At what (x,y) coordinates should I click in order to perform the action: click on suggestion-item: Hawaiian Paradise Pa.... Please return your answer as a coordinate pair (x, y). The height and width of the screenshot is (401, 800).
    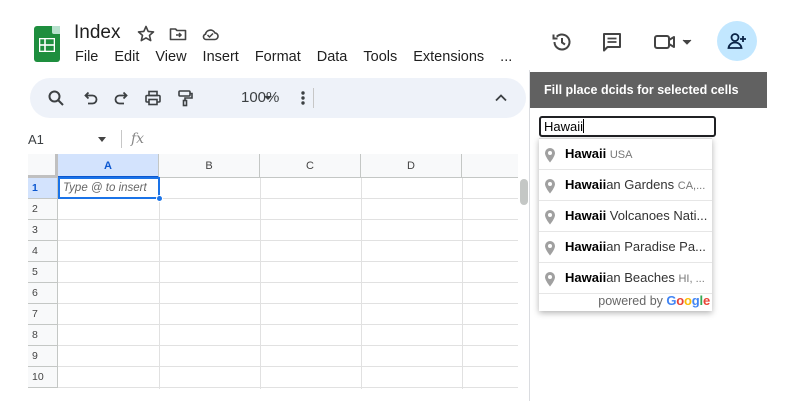
    Looking at the image, I should click on (625, 247).